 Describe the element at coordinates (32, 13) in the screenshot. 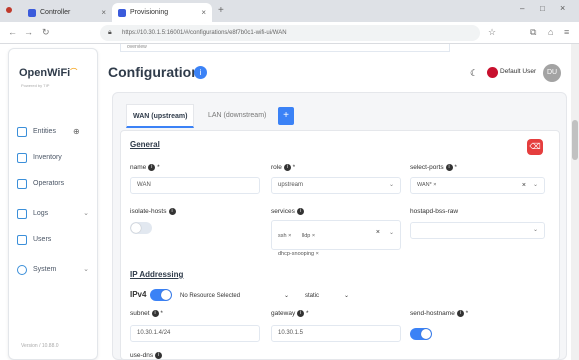

I see `favicon-icon` at that location.